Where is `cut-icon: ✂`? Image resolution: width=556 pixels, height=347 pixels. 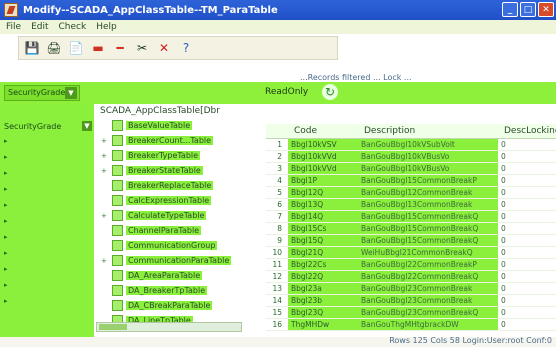 cut-icon: ✂ is located at coordinates (142, 48).